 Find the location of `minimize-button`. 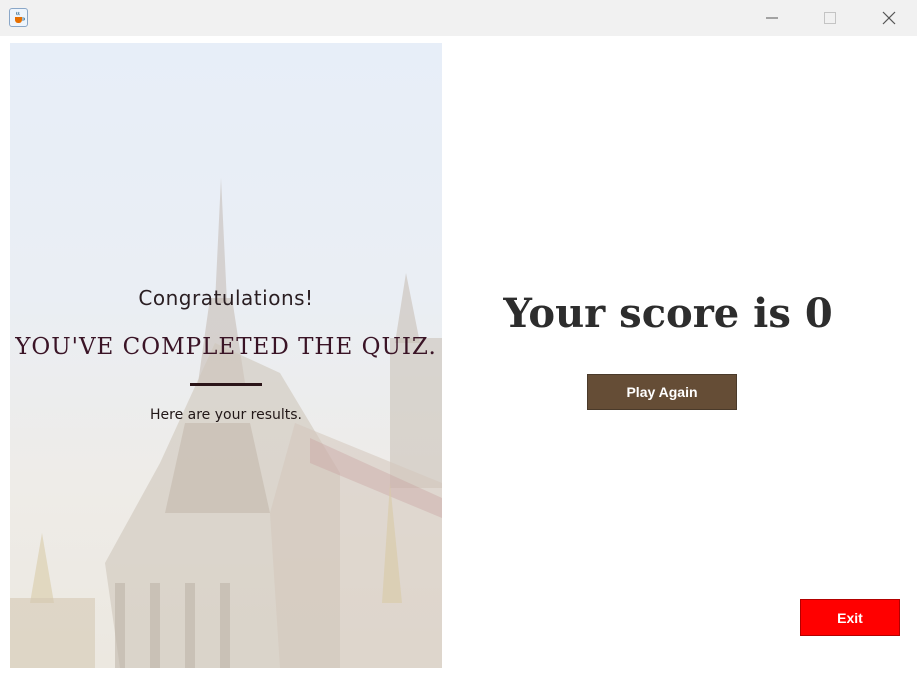

minimize-button is located at coordinates (772, 18).